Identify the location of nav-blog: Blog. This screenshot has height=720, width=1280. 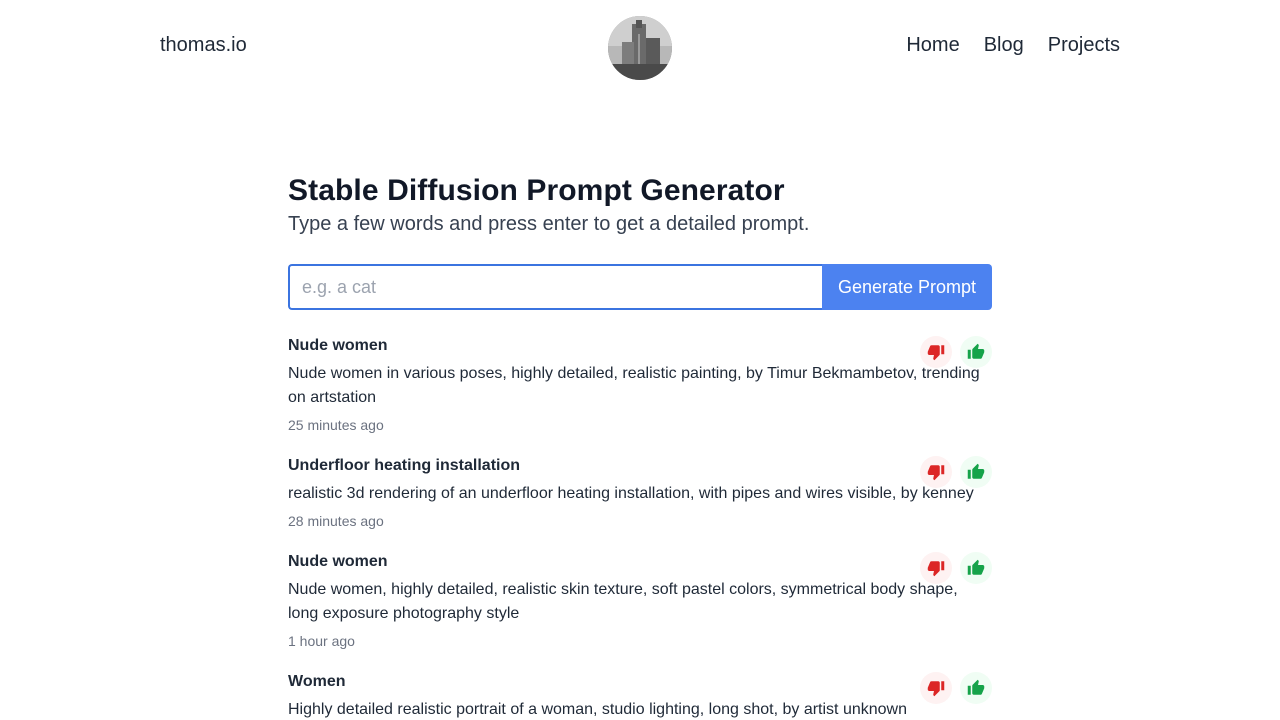
(1004, 45).